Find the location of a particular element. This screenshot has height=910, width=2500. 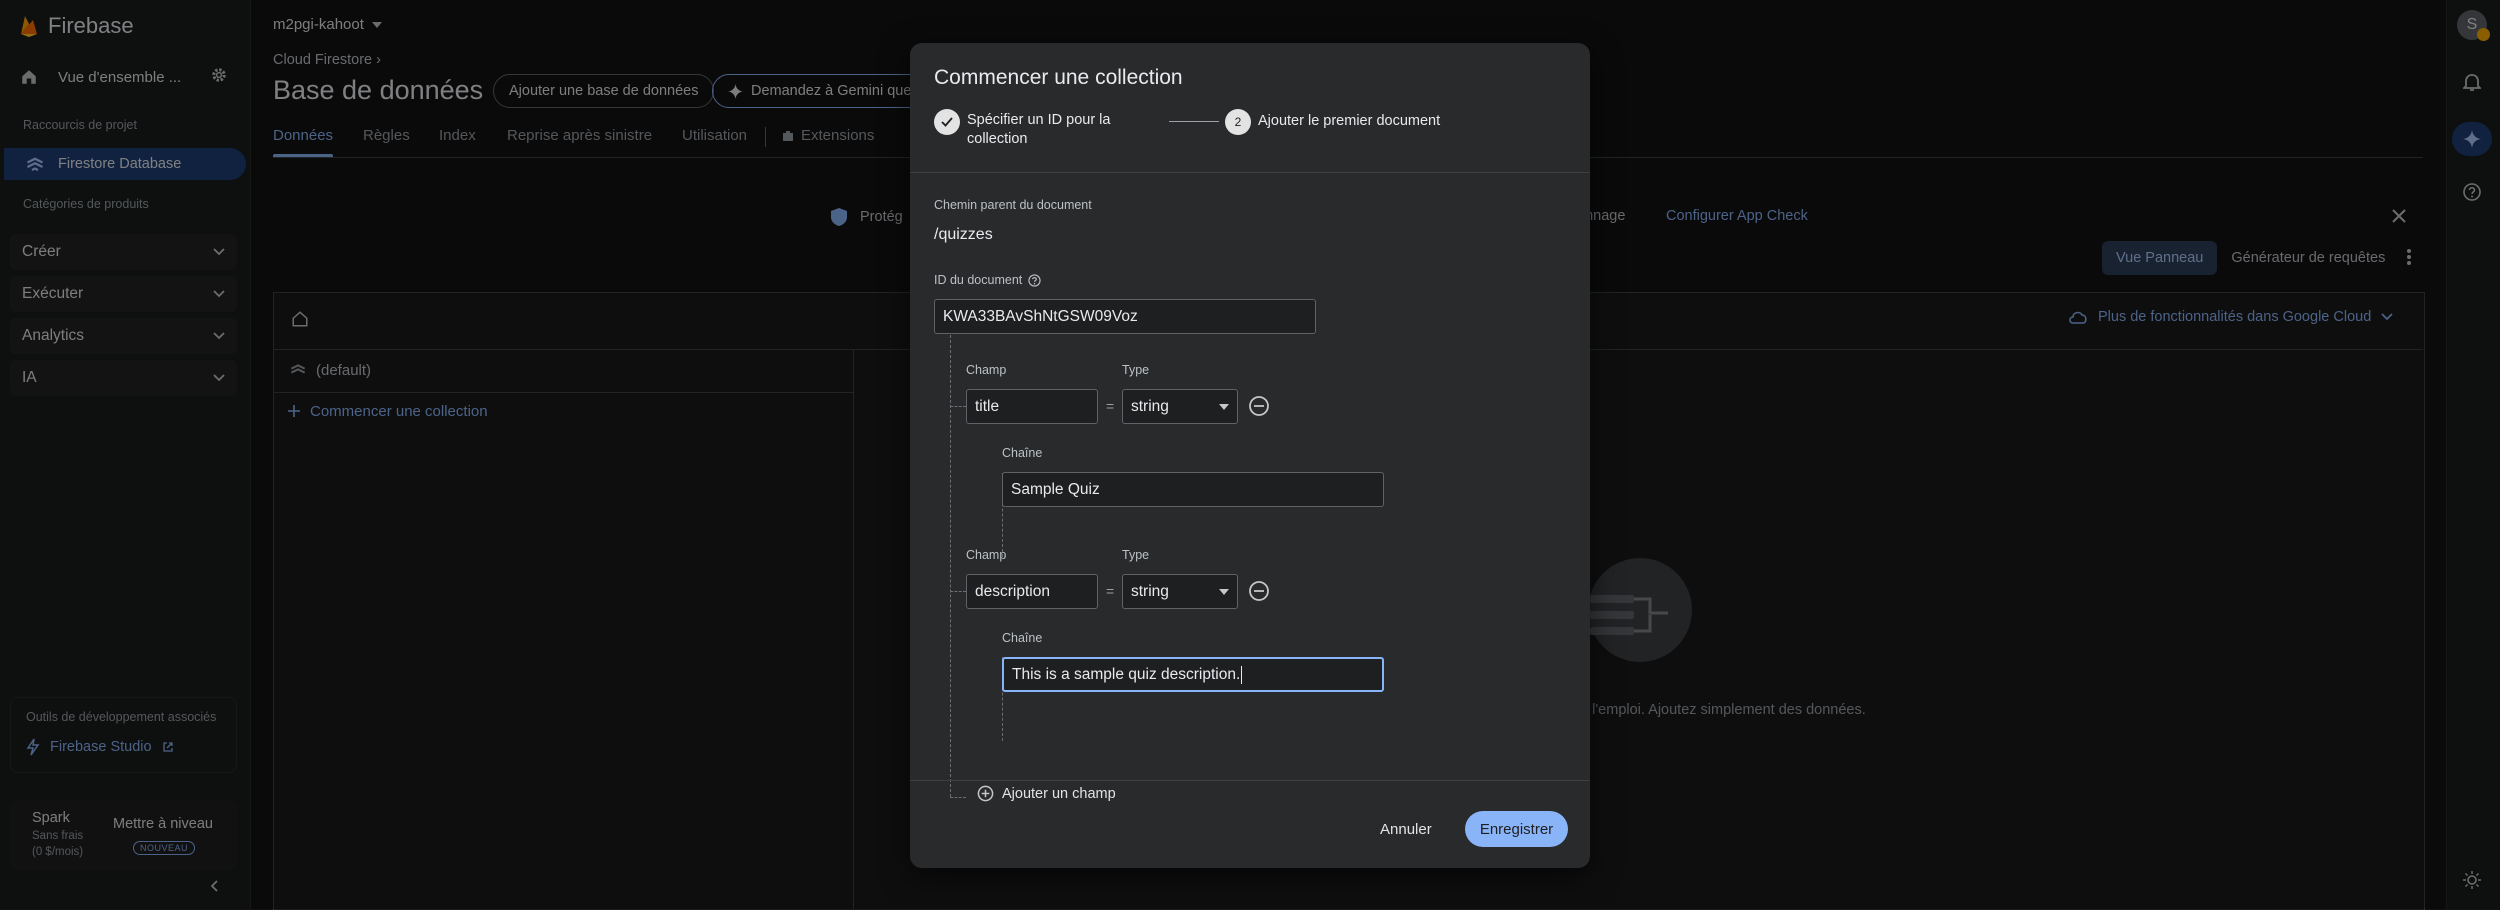

add-circle-icon is located at coordinates (985, 793).